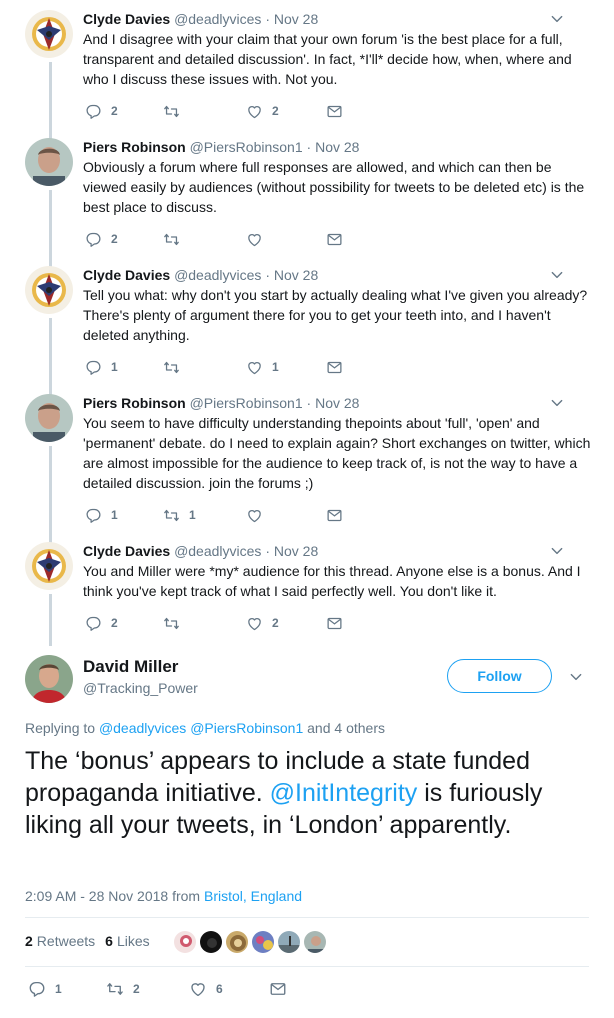 The height and width of the screenshot is (1018, 614). What do you see at coordinates (60, 728) in the screenshot?
I see `replying-prefix: Replying to` at bounding box center [60, 728].